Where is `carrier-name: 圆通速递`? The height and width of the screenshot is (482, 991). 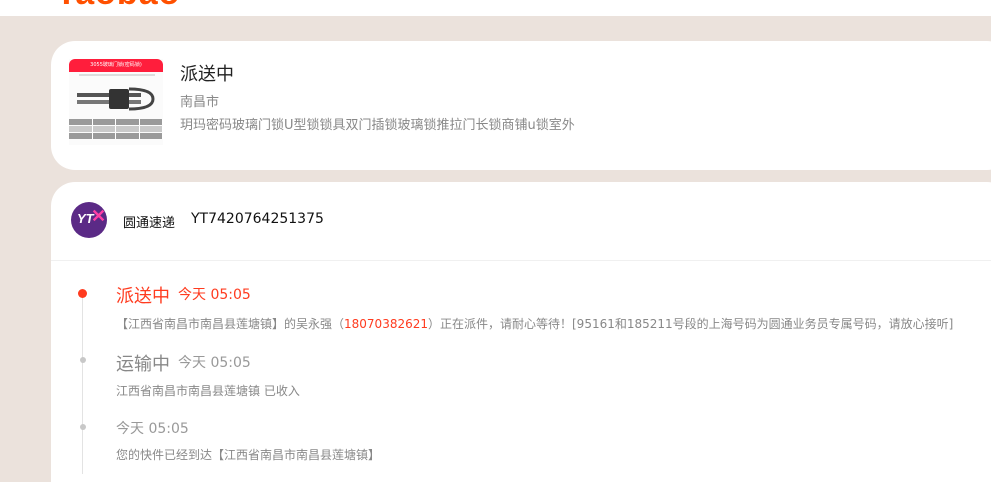
carrier-name: 圆通速递 is located at coordinates (149, 223).